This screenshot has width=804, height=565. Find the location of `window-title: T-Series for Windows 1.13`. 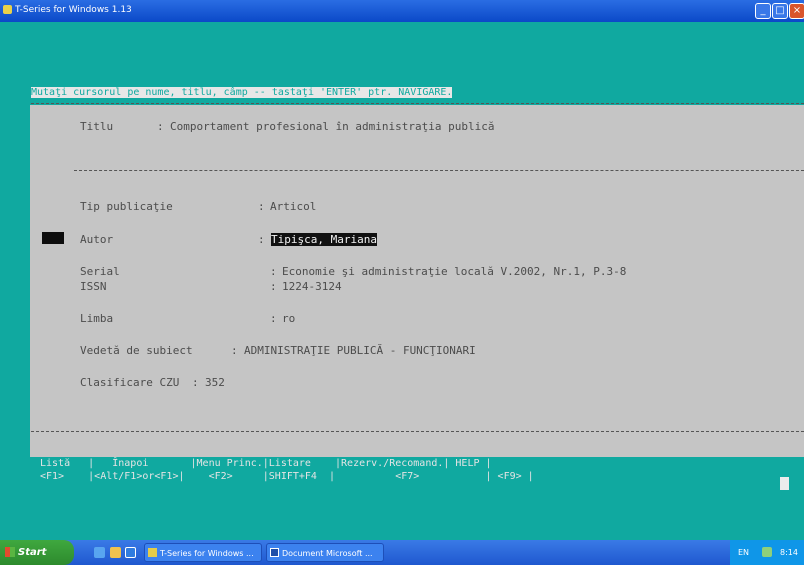

window-title: T-Series for Windows 1.13 is located at coordinates (73, 10).